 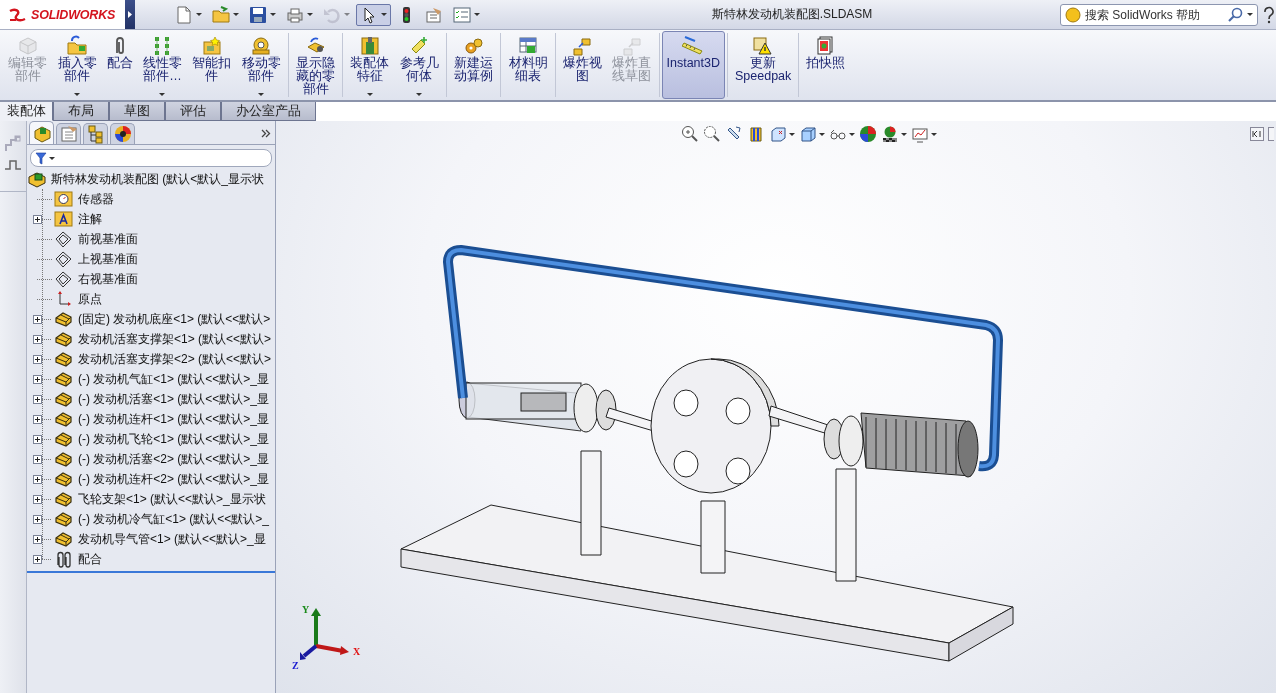 I want to click on tree-item: (-) 发动机活塞<2> (默认<<默认>_显, so click(x=174, y=459).